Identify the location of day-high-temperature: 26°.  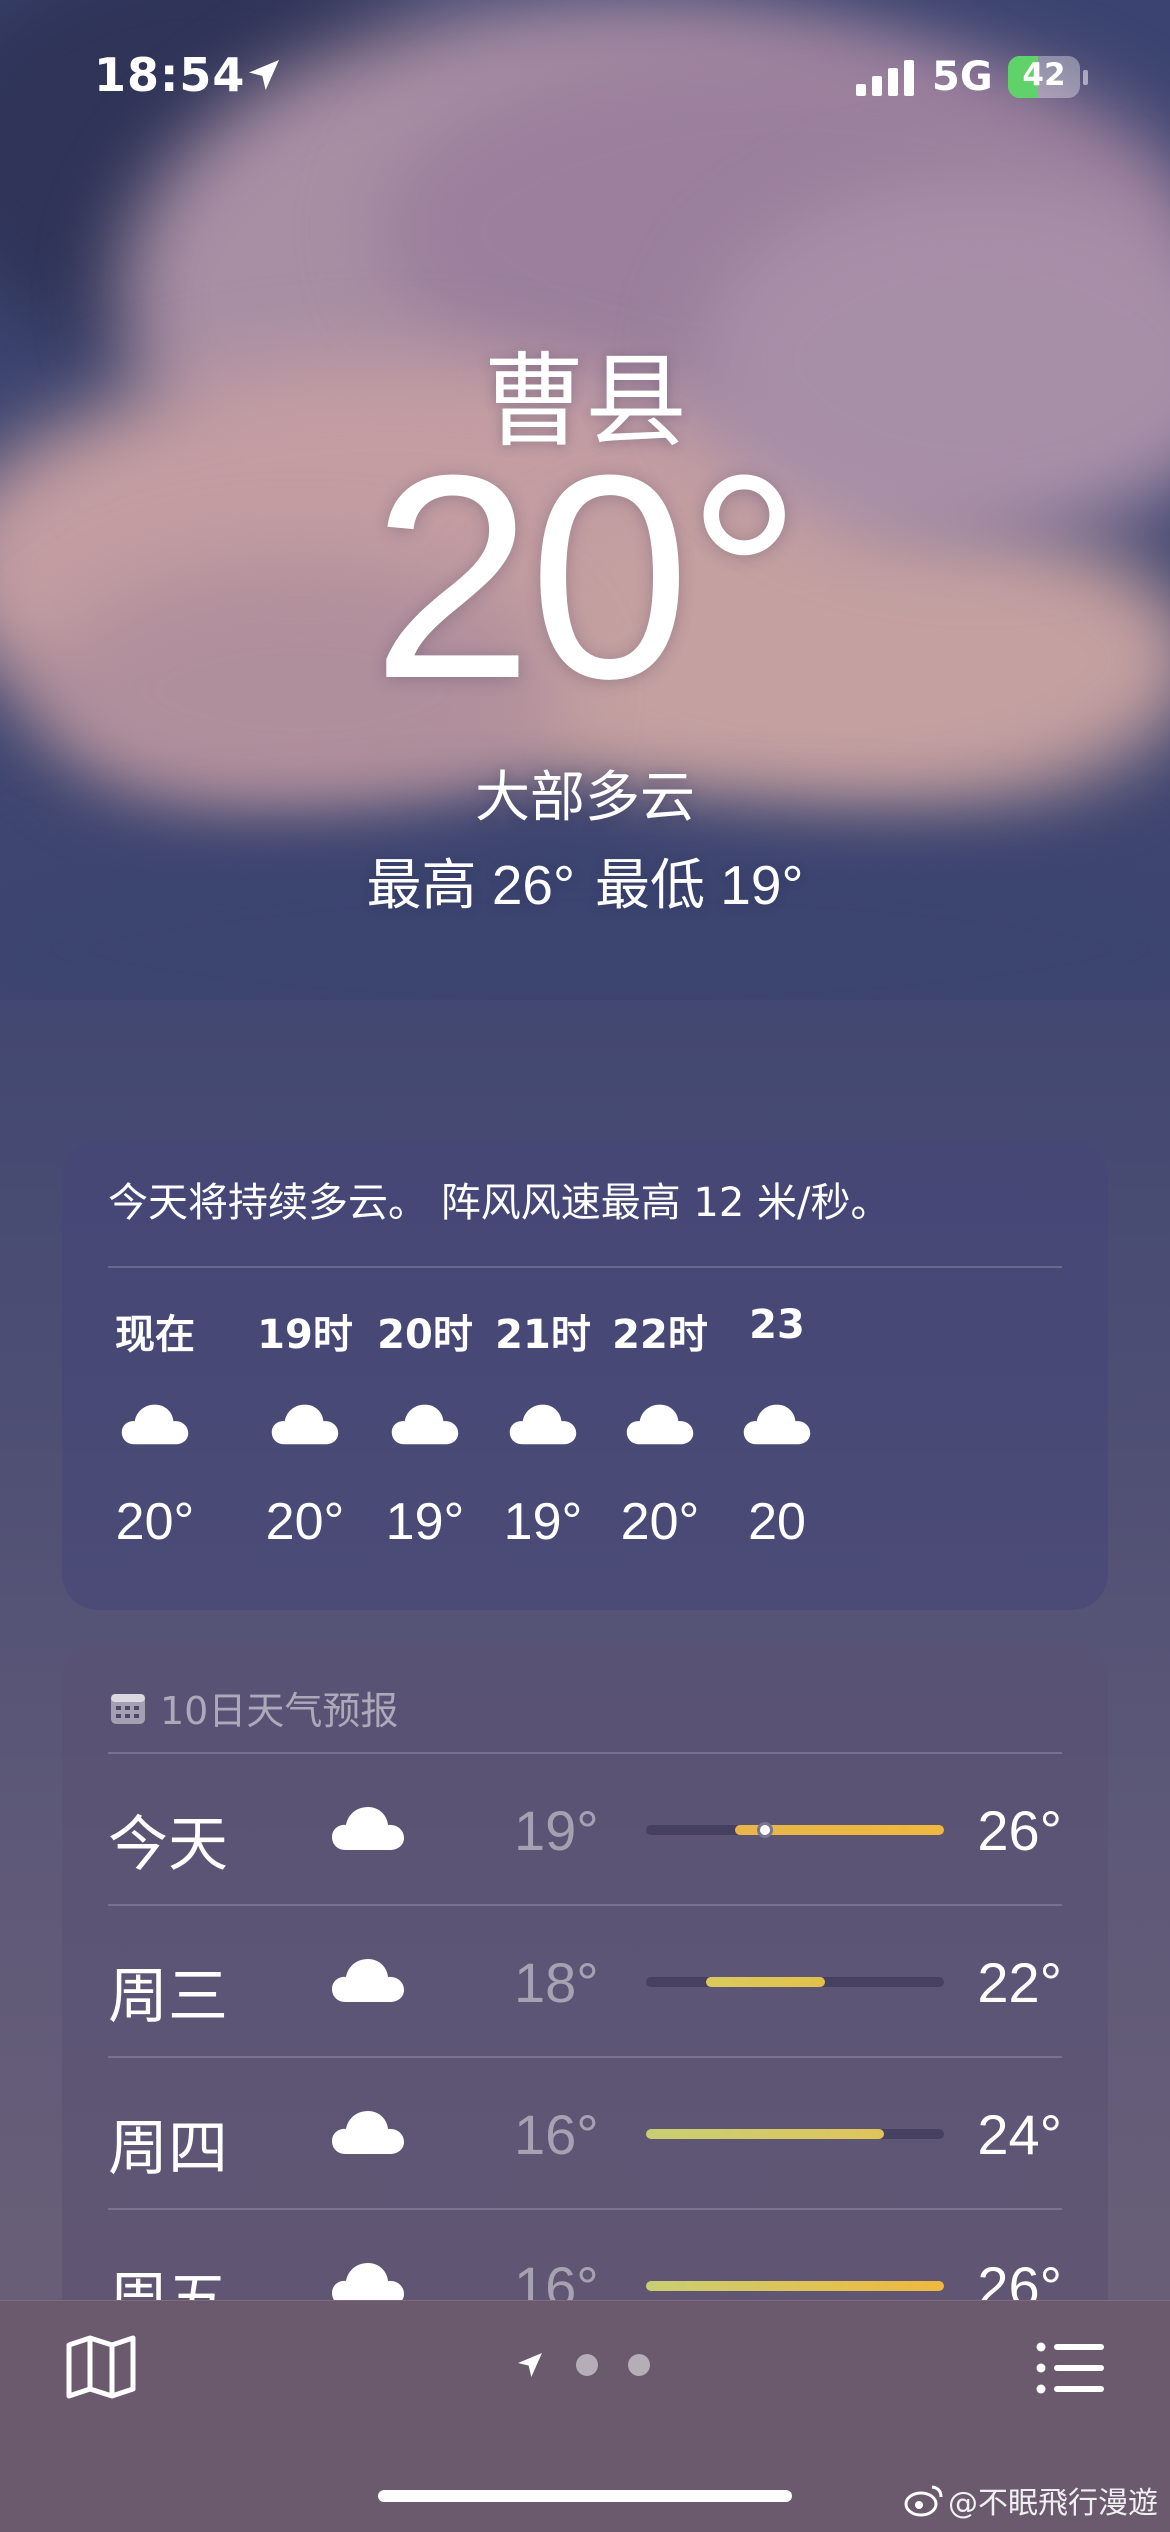
(1019, 1830).